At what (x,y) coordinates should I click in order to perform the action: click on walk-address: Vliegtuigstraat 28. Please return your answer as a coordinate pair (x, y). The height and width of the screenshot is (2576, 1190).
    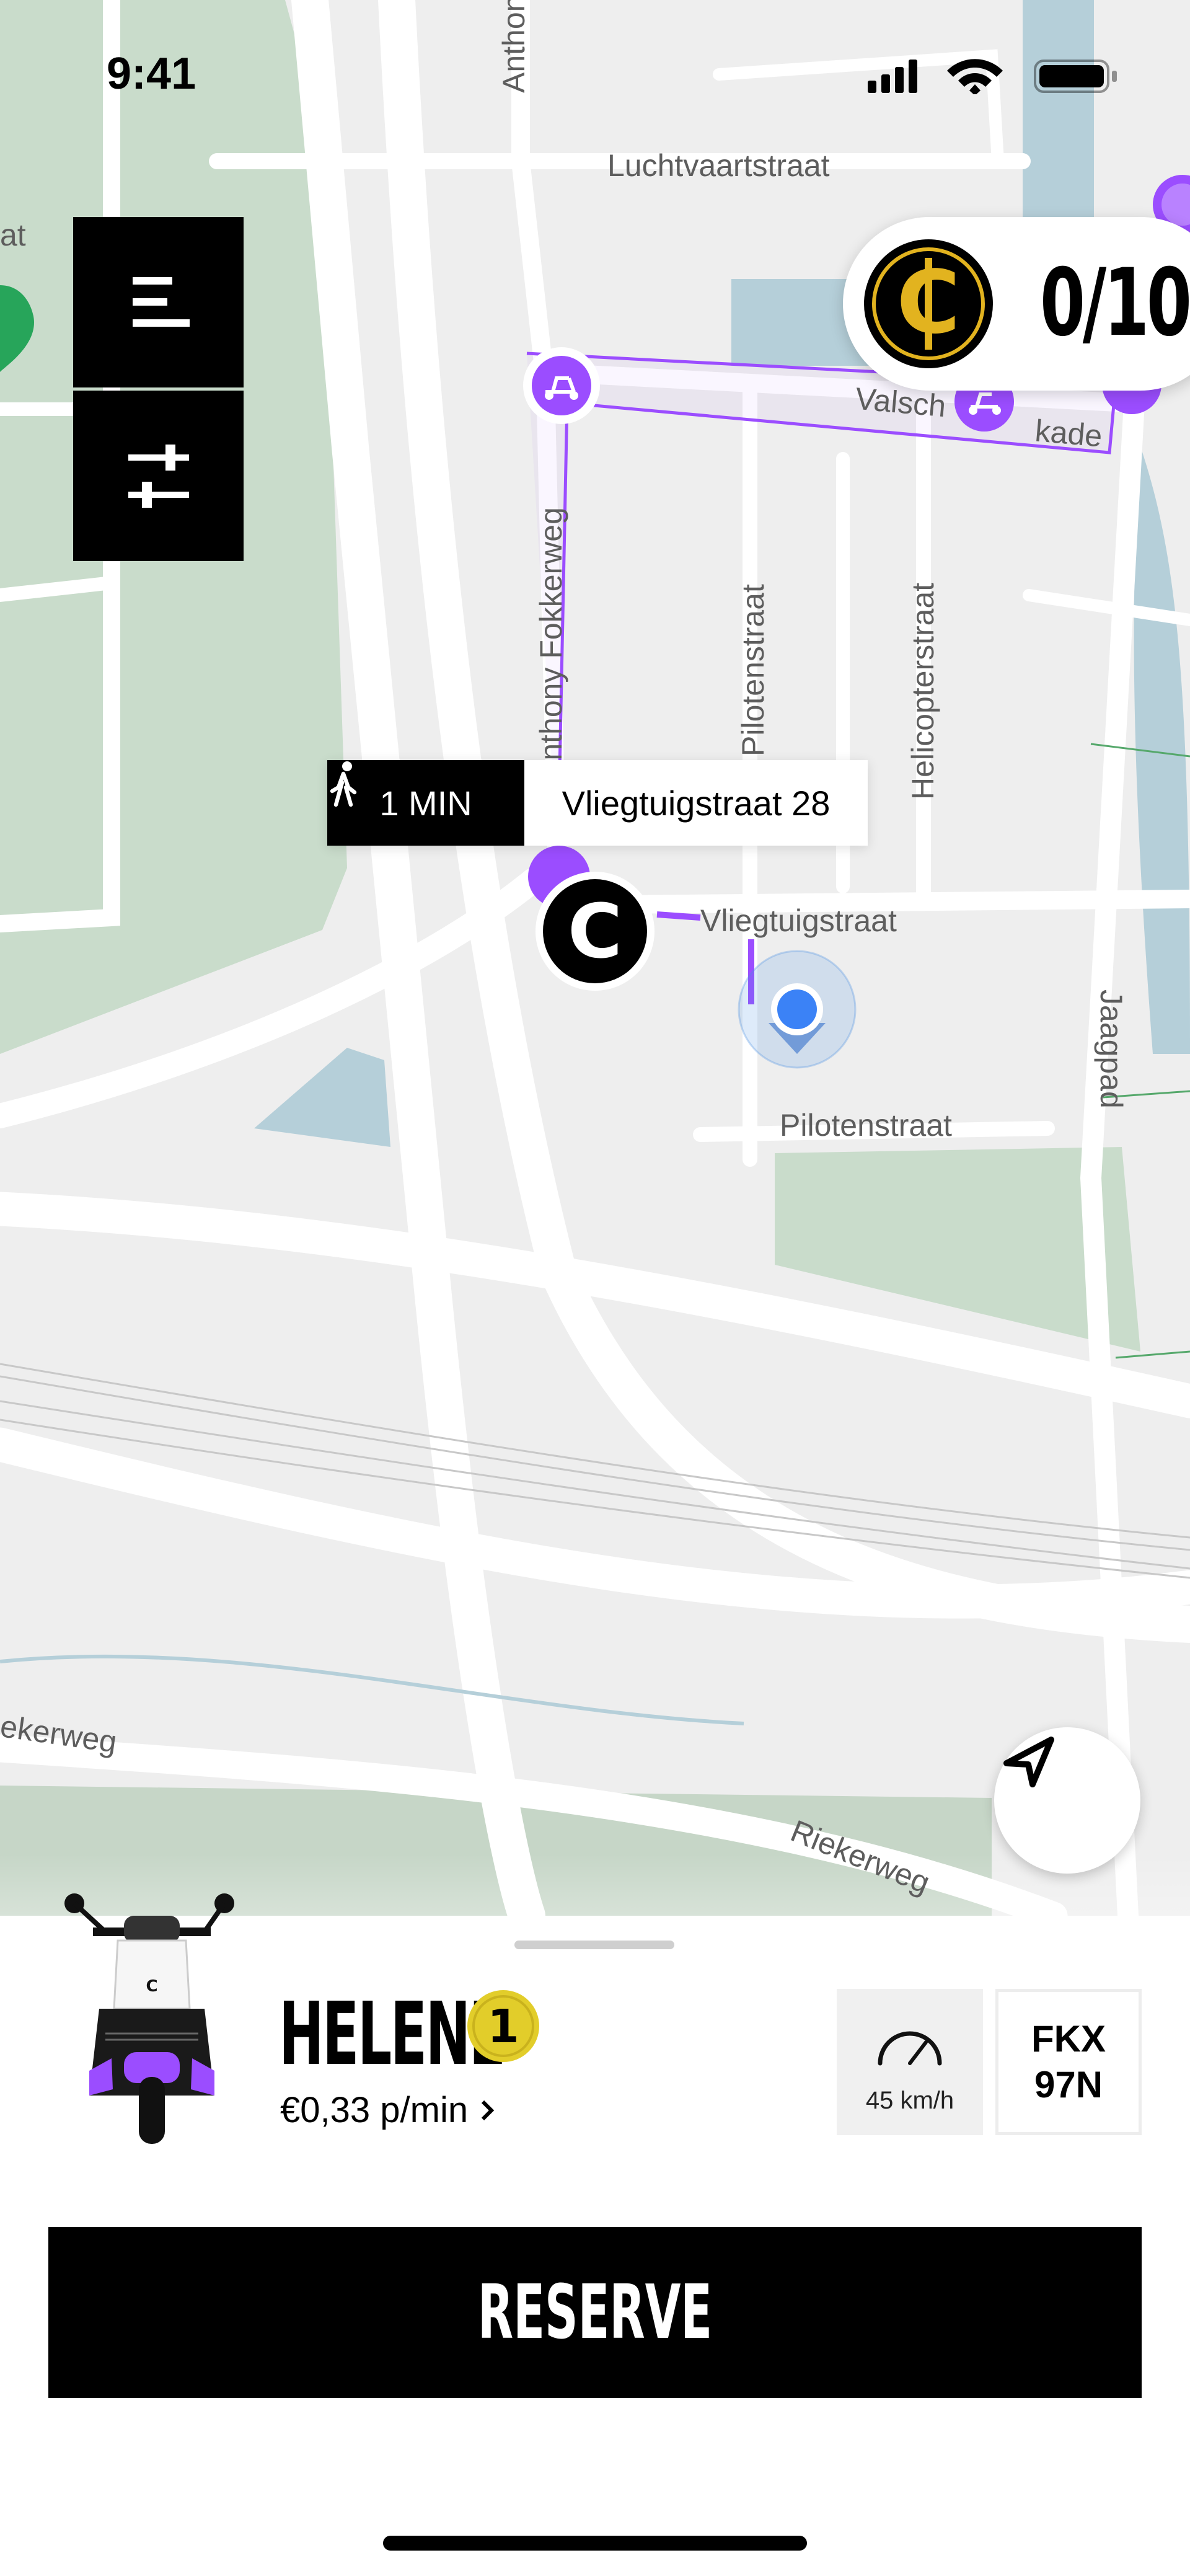
    Looking at the image, I should click on (696, 803).